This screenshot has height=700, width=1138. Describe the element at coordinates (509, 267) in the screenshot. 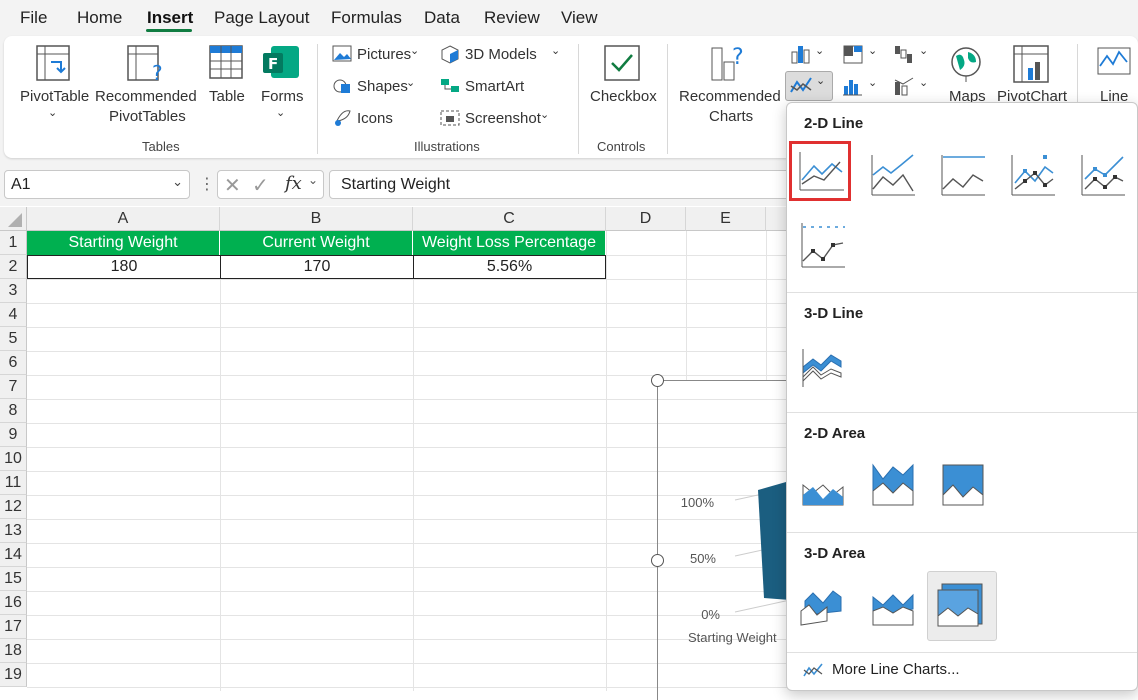

I see `cell-c2: 5.56%` at that location.